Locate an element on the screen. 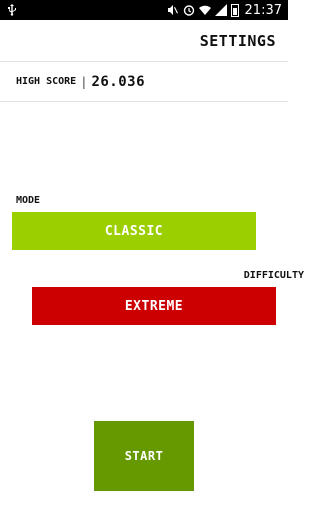  mode-label: MODE is located at coordinates (28, 200).